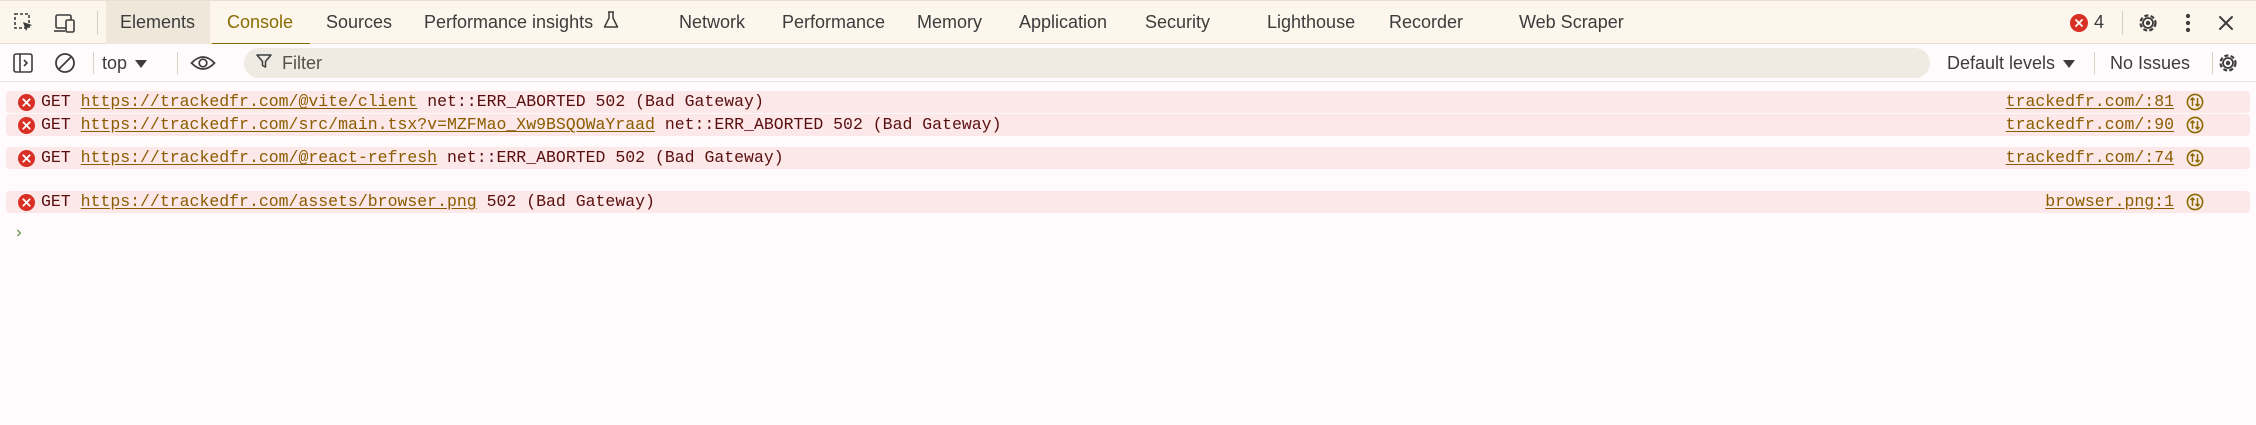  What do you see at coordinates (24, 23) in the screenshot?
I see `inspect-element-icon` at bounding box center [24, 23].